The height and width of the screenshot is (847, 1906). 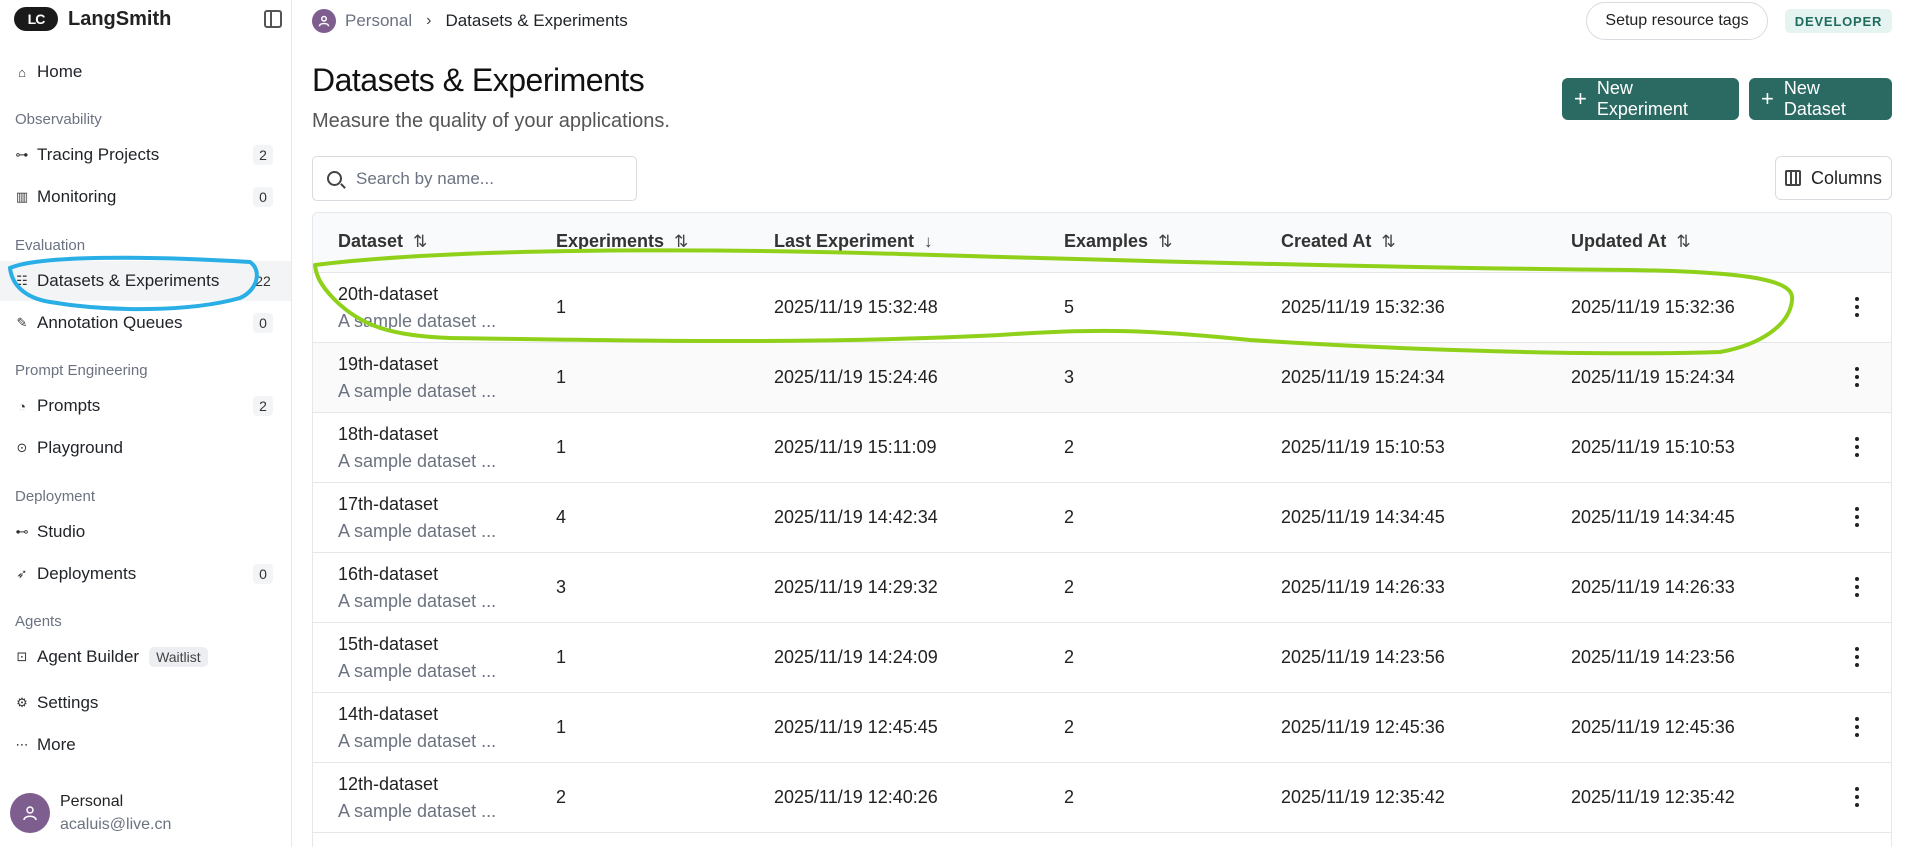 What do you see at coordinates (844, 241) in the screenshot?
I see `column-label: Last Experiment` at bounding box center [844, 241].